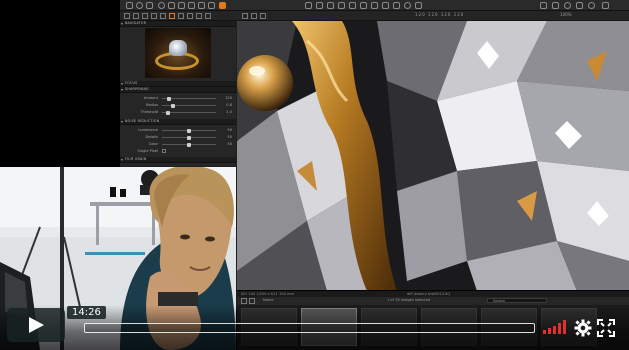 The image size is (629, 350). Describe the element at coordinates (163, 16) in the screenshot. I see `tab-exposure-icon` at that location.